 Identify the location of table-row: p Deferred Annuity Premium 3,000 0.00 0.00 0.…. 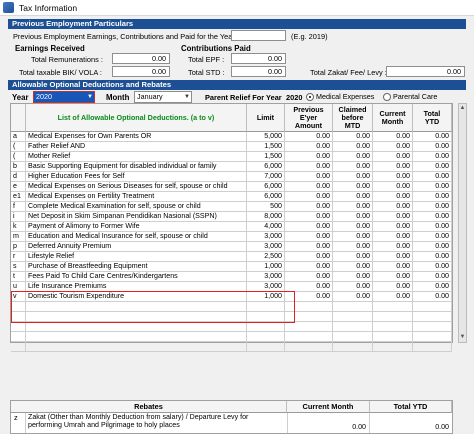
(231, 247).